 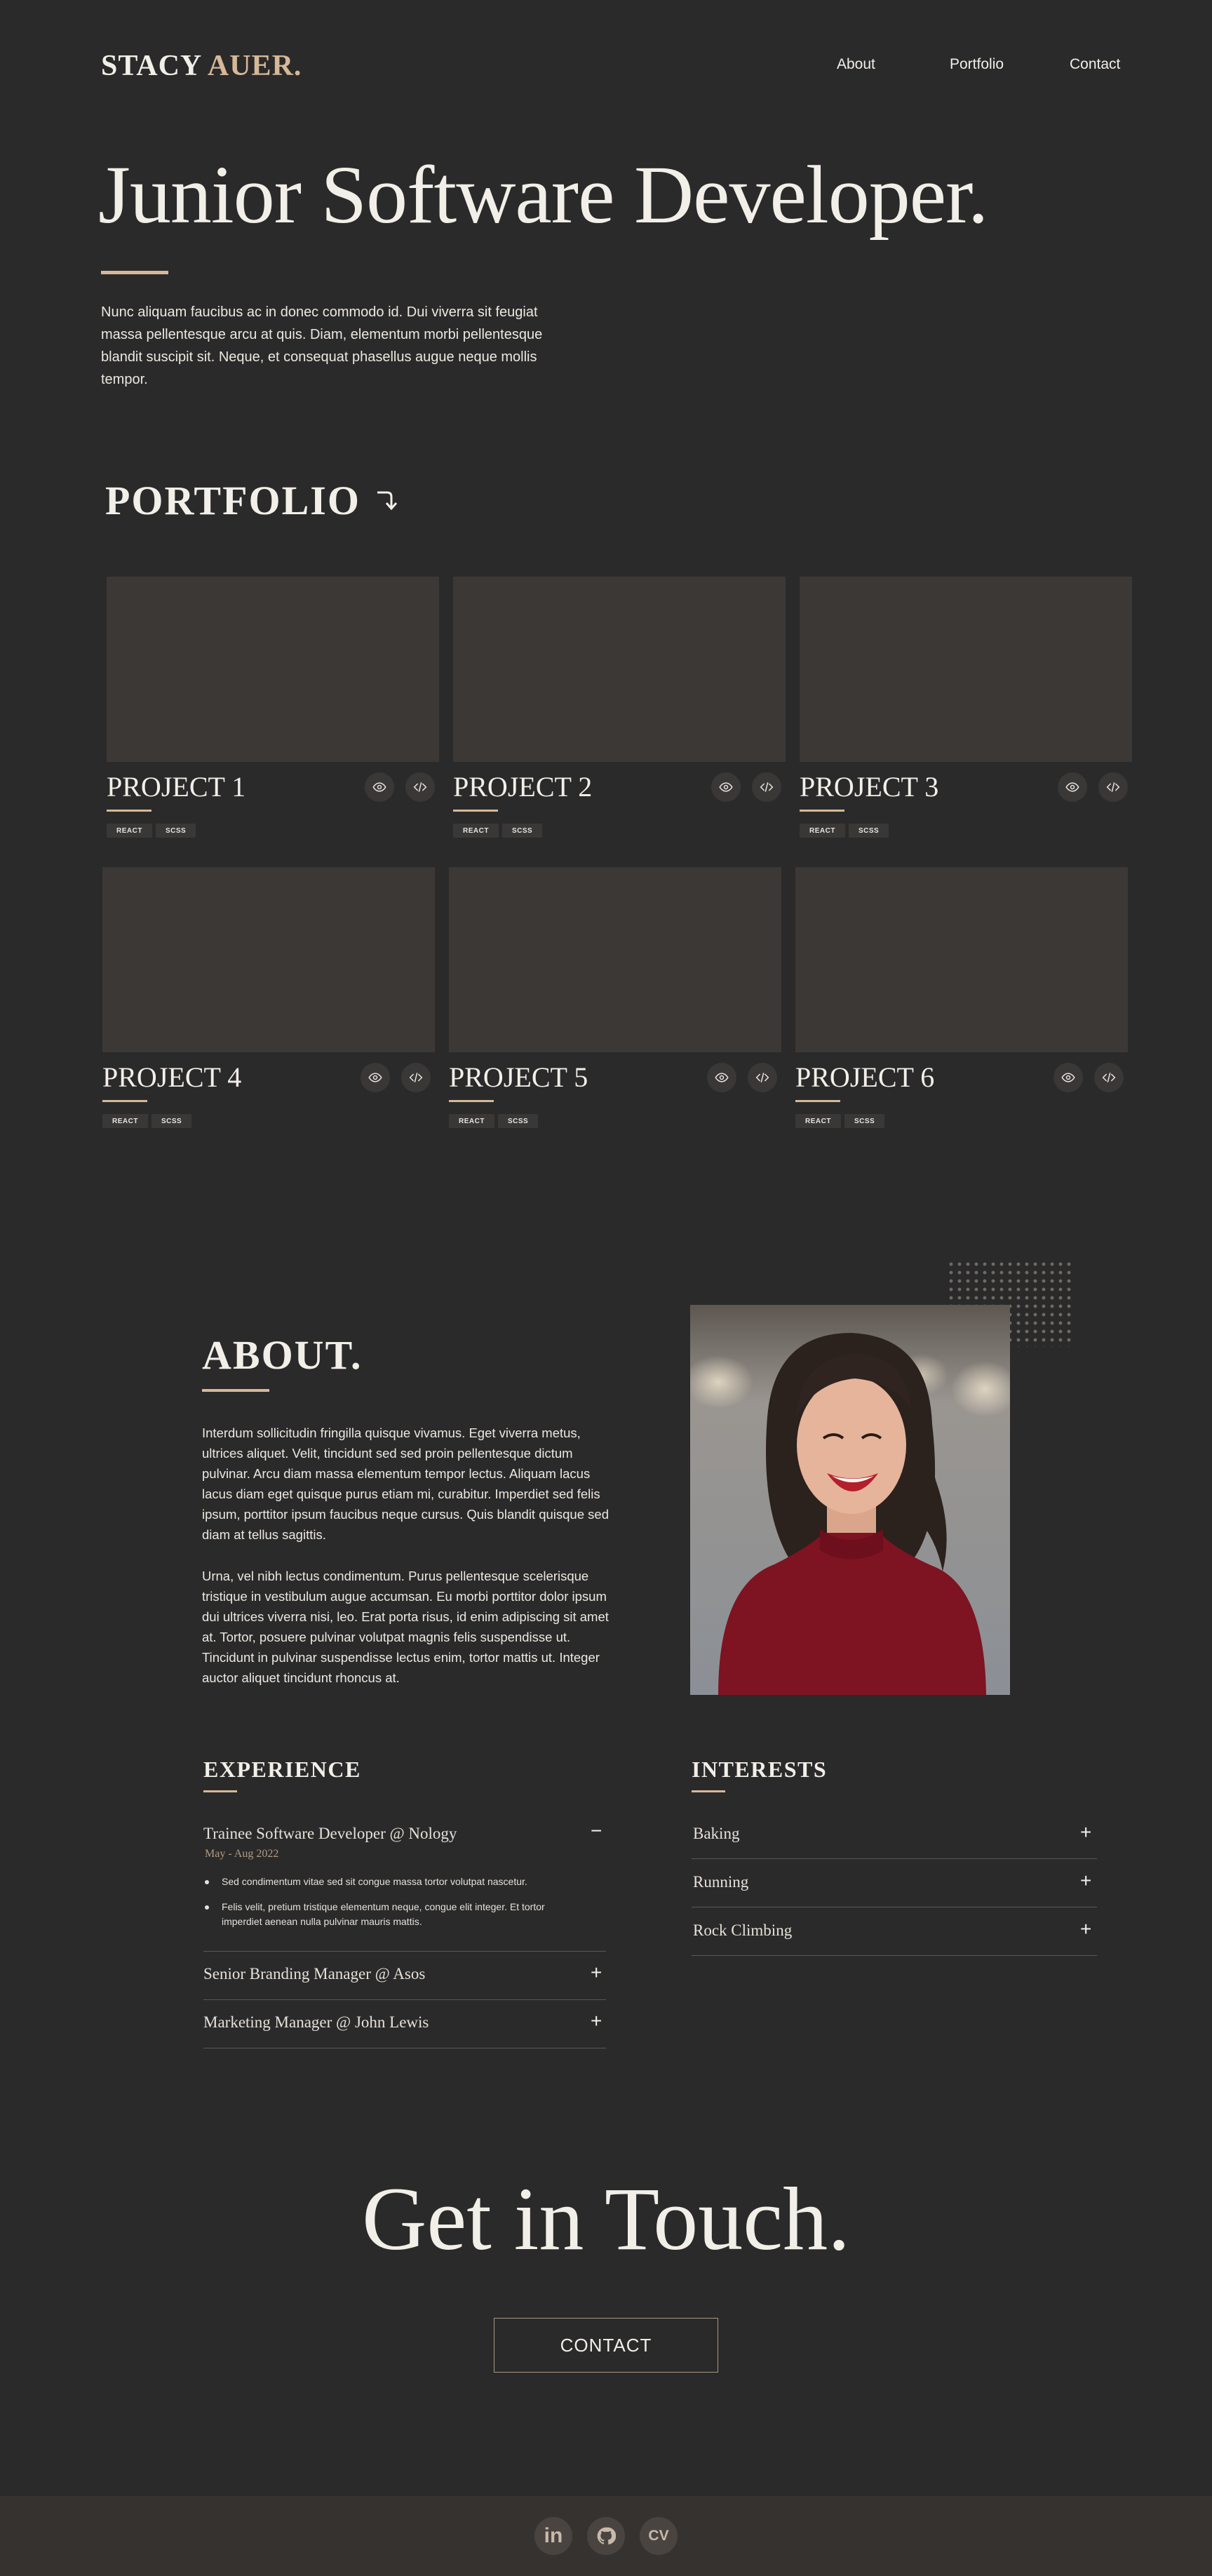 I want to click on project-title: PROJECT 5, so click(x=518, y=1077).